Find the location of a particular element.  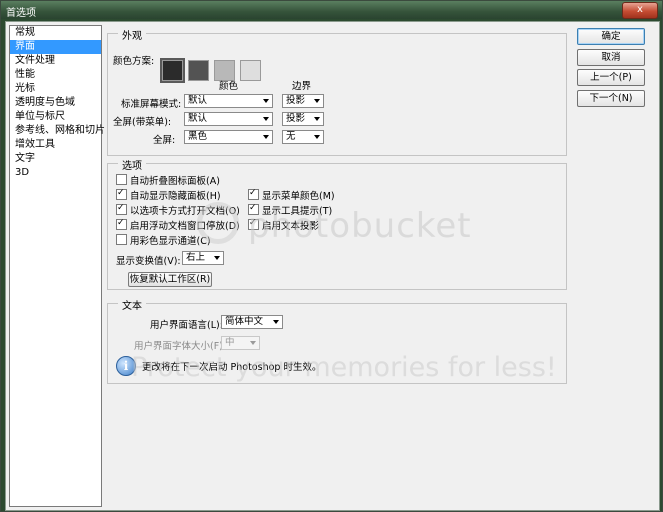

fullscreen-menu-color-select: 默认 is located at coordinates (228, 119).